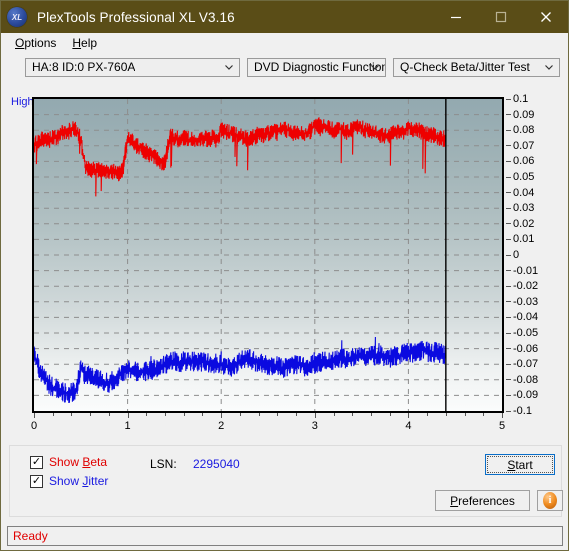 The width and height of the screenshot is (569, 551). I want to click on start-button: Start, so click(520, 464).